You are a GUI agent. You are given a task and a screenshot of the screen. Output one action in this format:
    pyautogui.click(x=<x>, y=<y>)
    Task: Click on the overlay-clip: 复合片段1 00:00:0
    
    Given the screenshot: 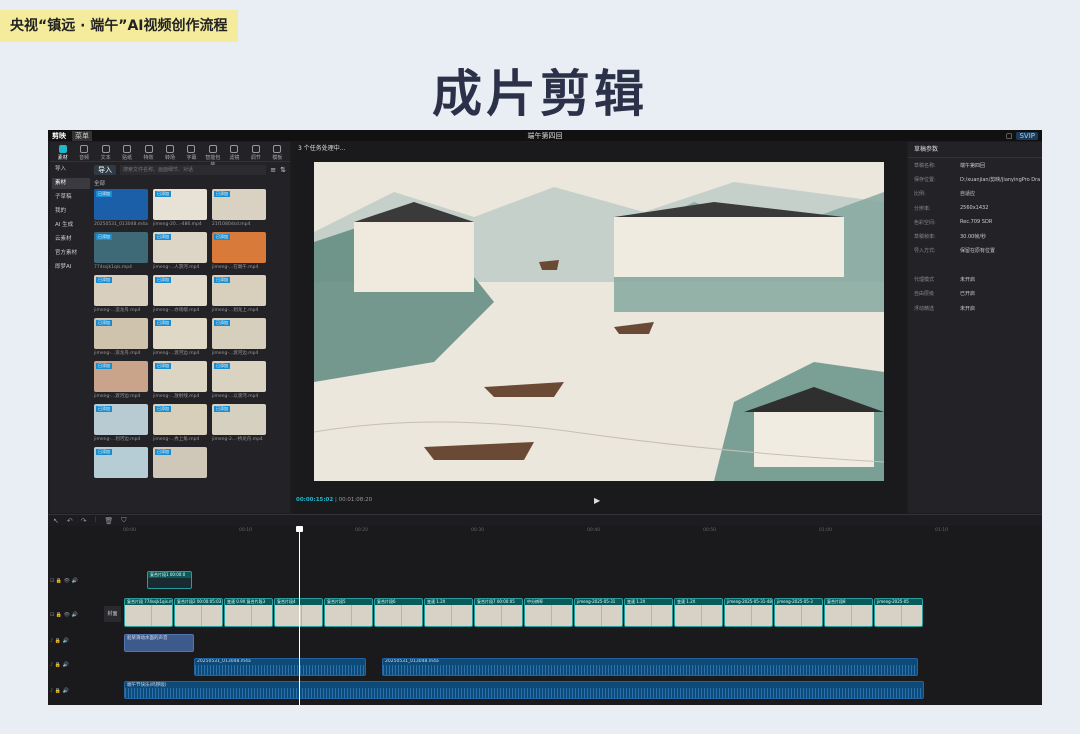 What is the action you would take?
    pyautogui.click(x=169, y=580)
    